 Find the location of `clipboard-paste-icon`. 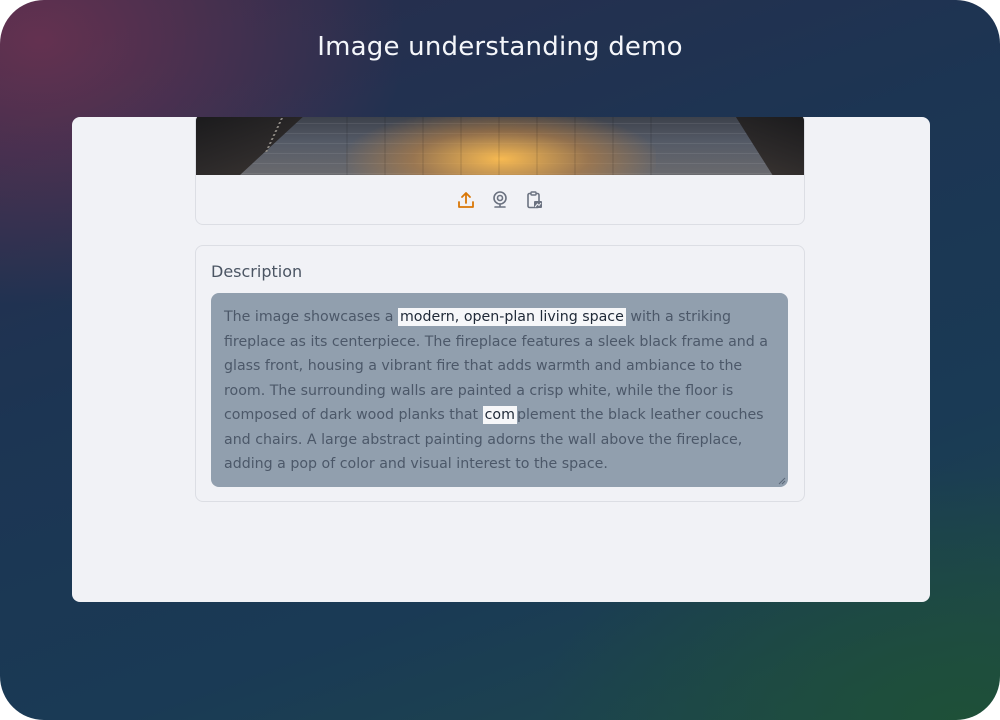

clipboard-paste-icon is located at coordinates (534, 199).